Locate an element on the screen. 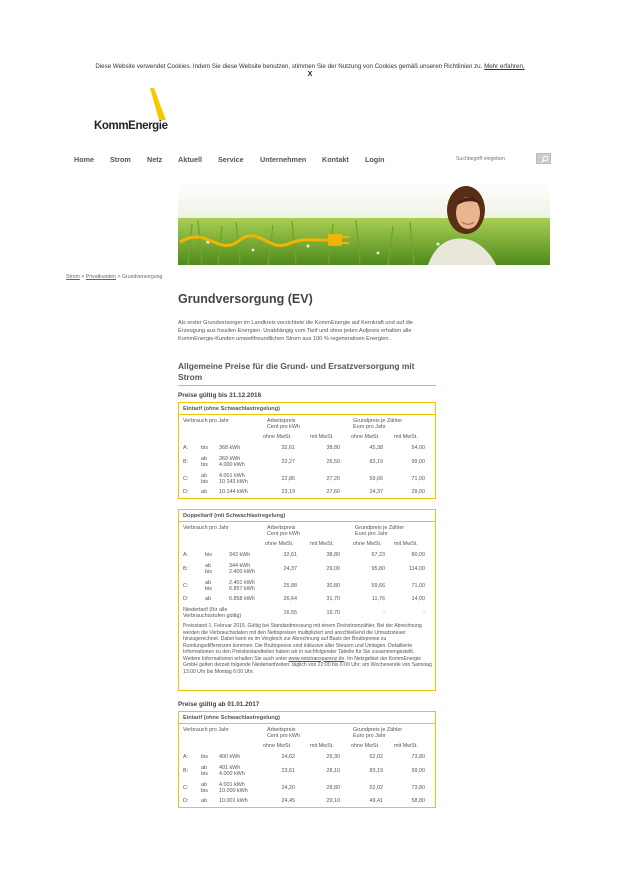 This screenshot has width=620, height=877. page-title: Grundversorgung (EV) is located at coordinates (245, 299).